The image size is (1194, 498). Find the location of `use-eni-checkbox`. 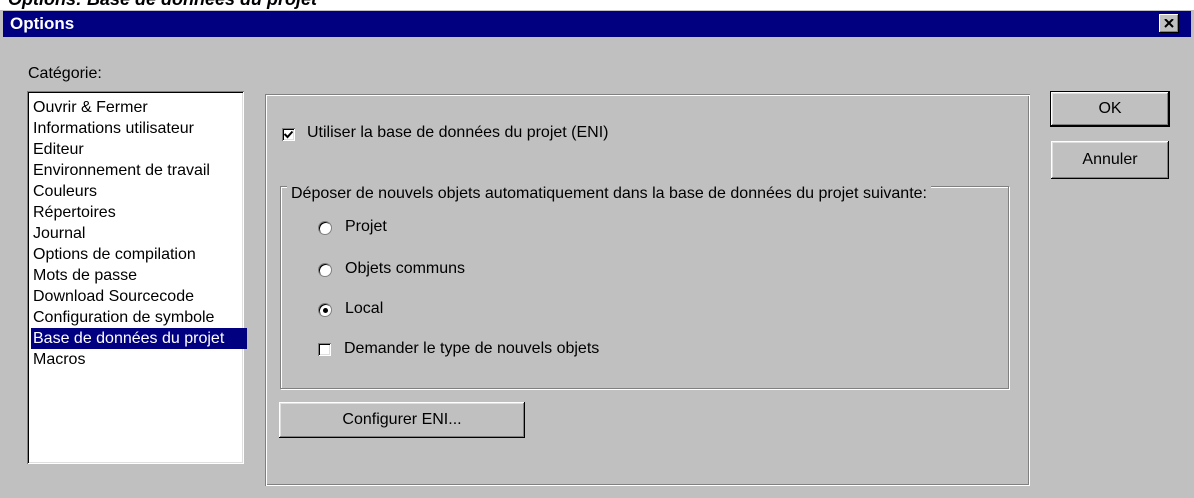

use-eni-checkbox is located at coordinates (288, 134).